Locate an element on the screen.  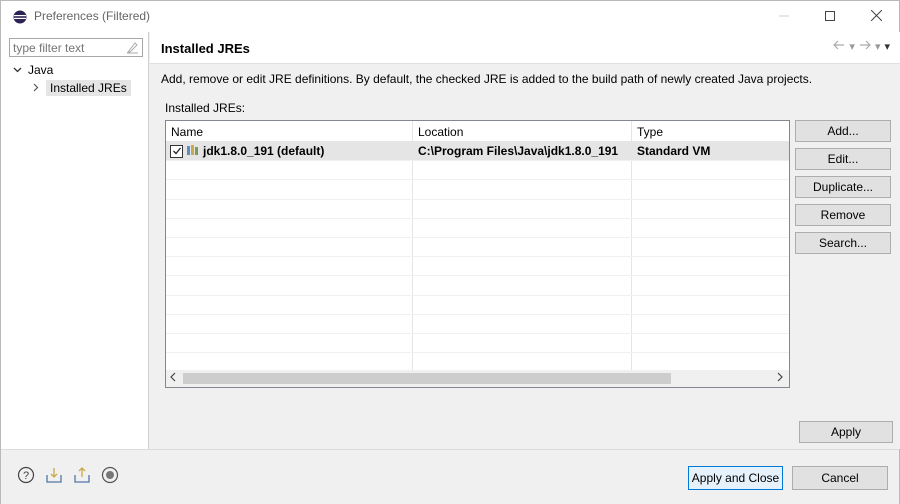
remove-button: Remove is located at coordinates (843, 215).